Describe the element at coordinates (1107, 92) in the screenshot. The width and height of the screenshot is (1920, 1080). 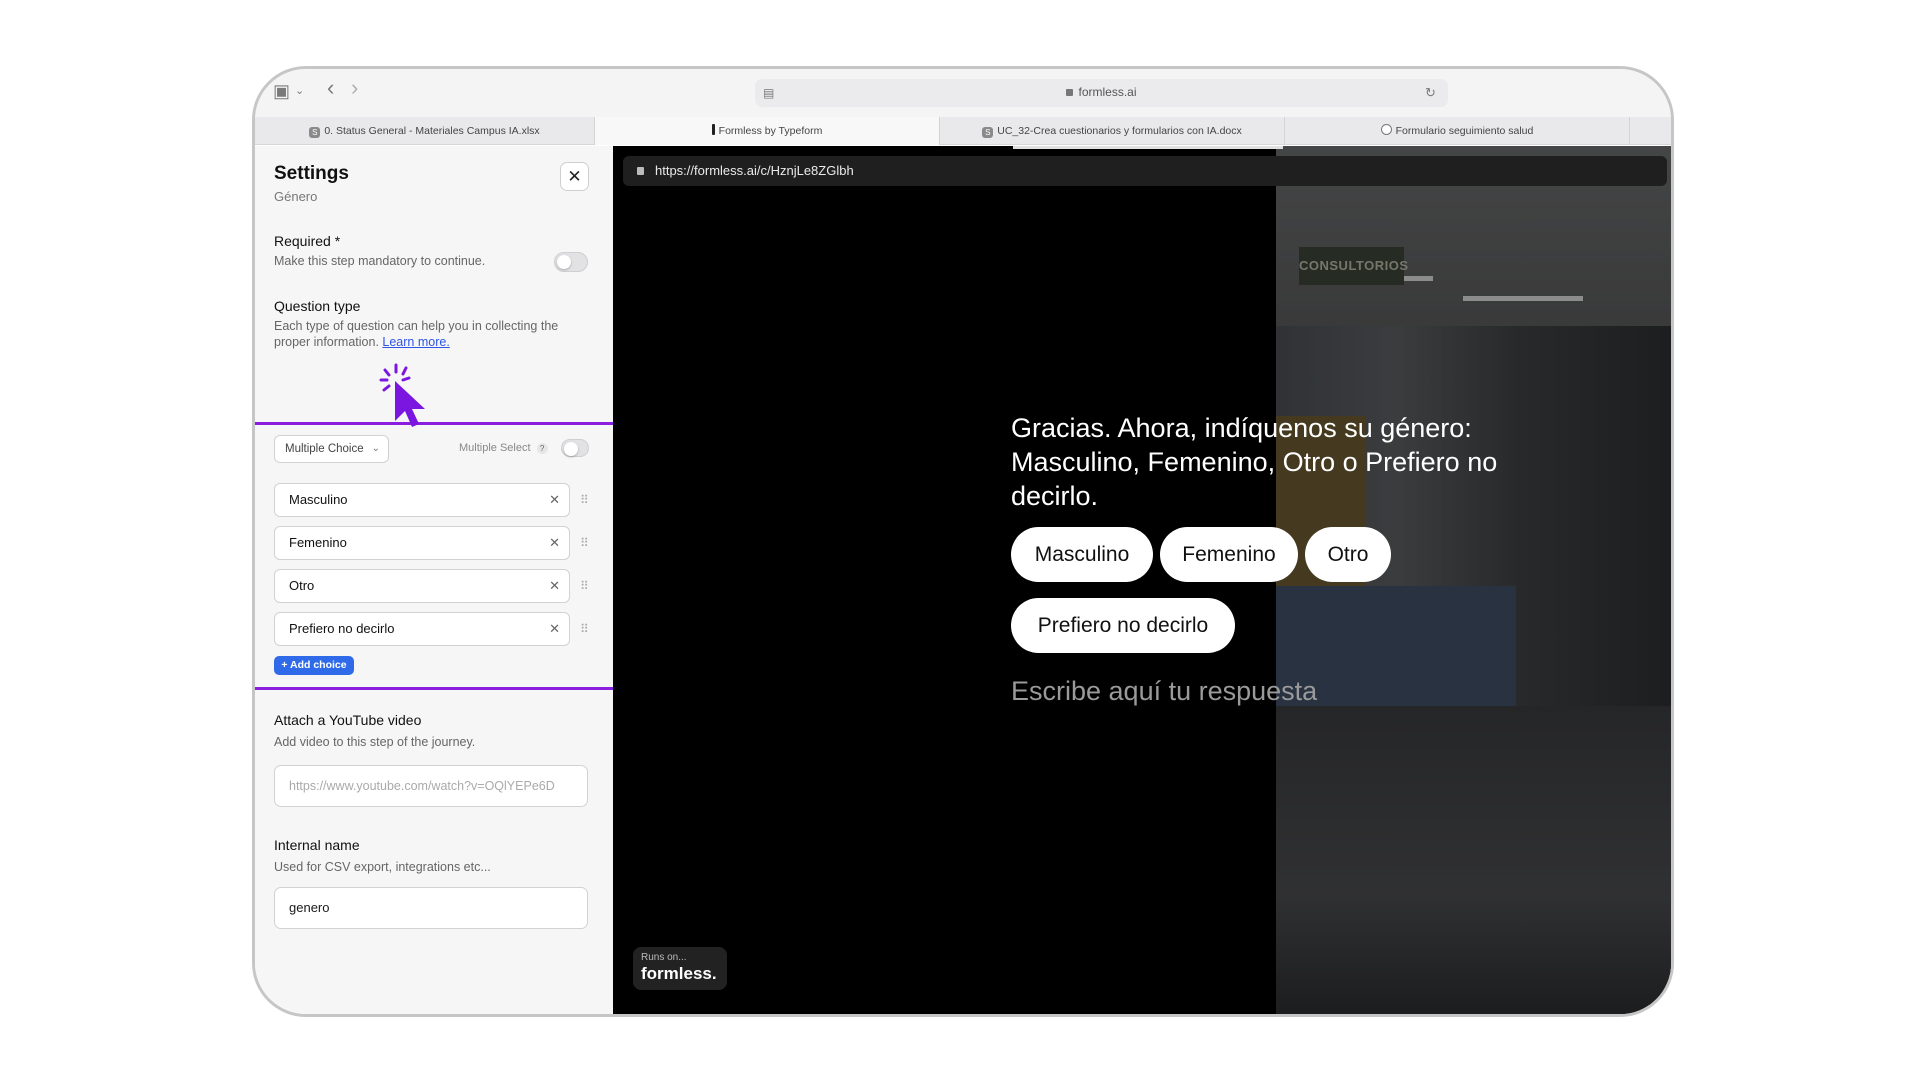
I see `address-text: formless.ai` at that location.